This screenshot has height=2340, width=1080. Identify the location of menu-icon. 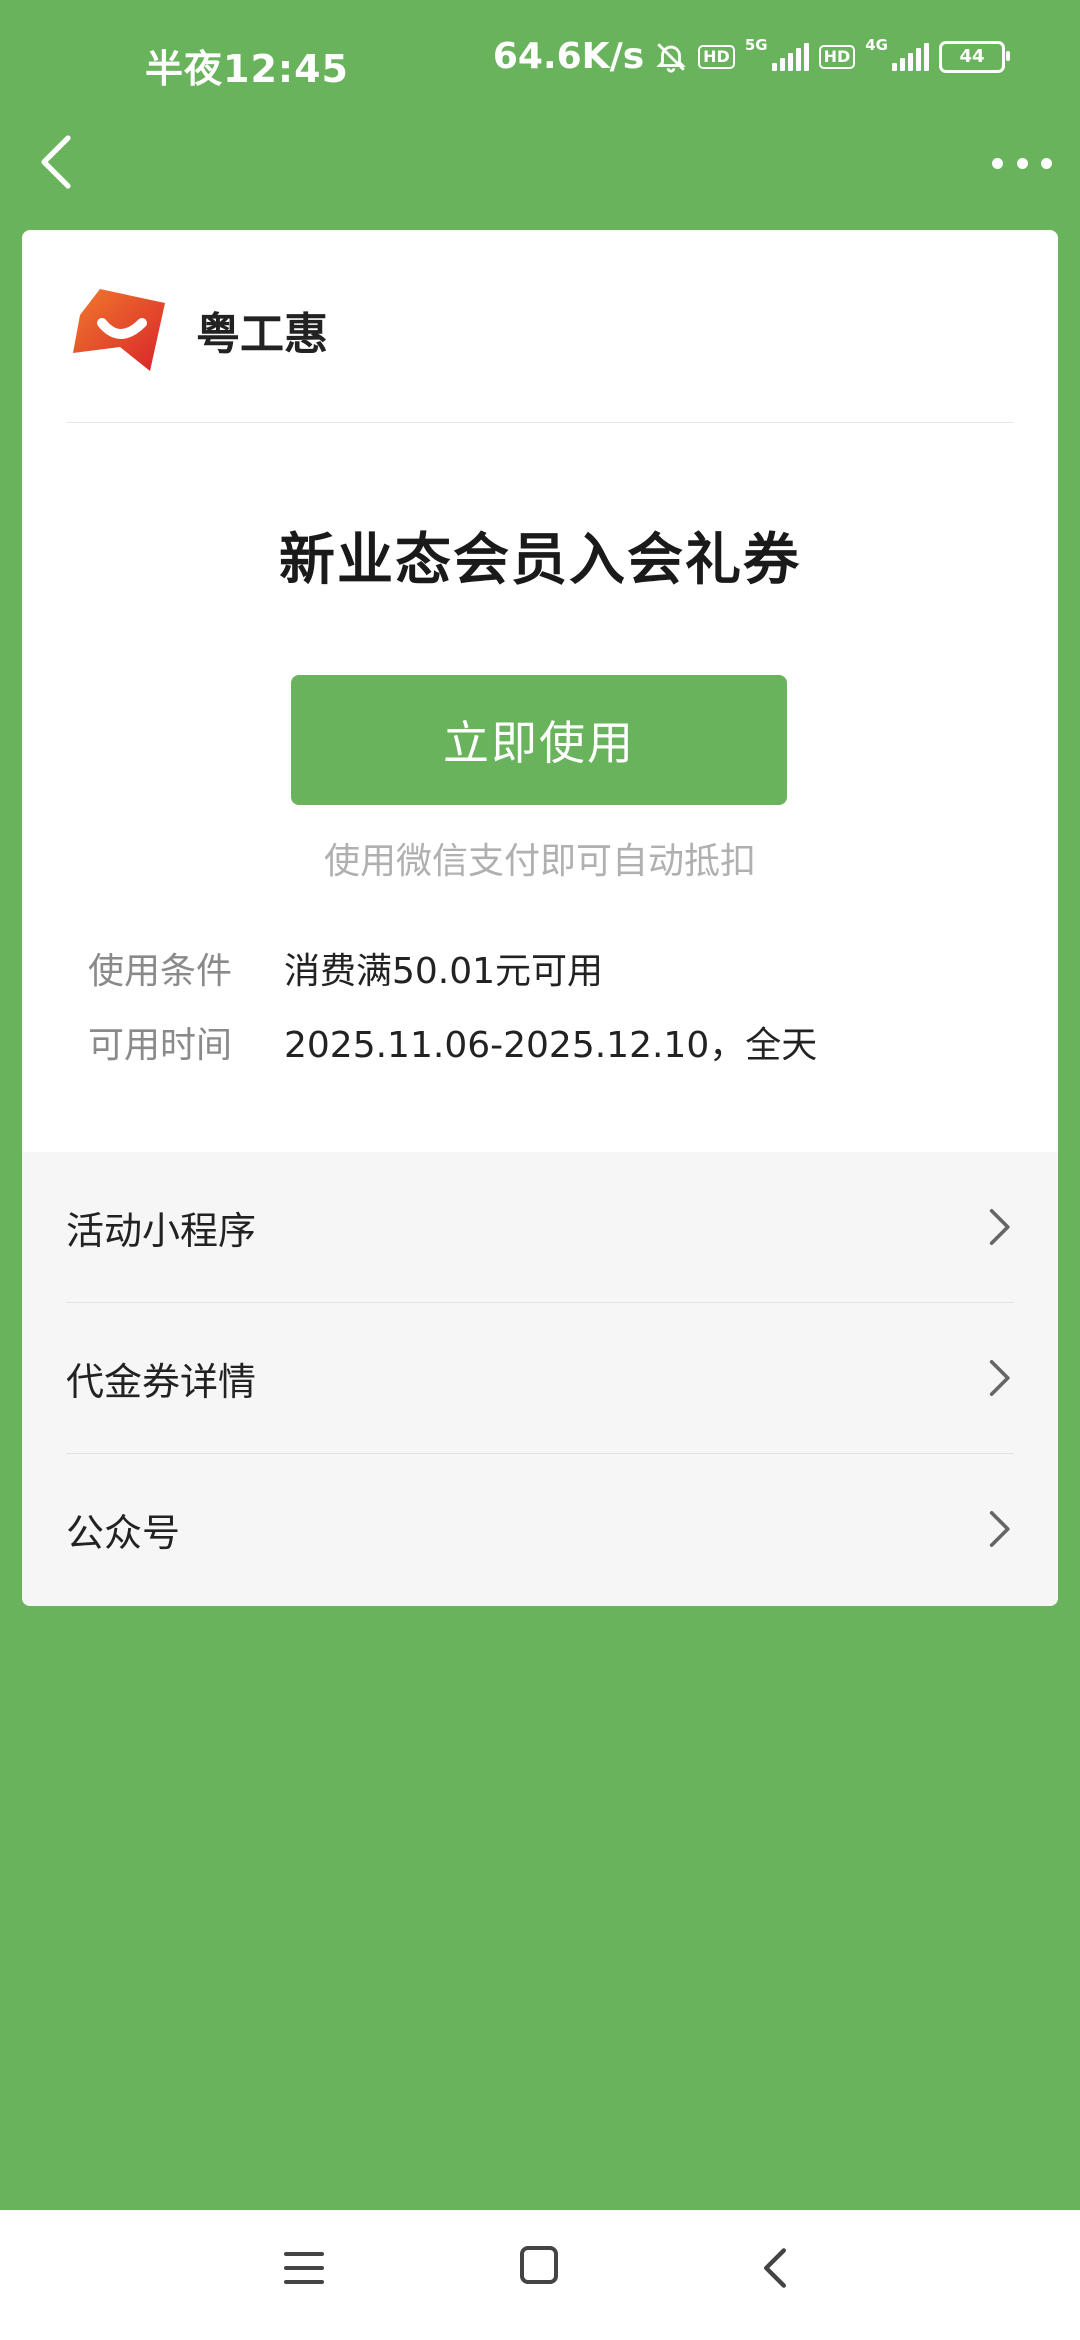
(304, 2268).